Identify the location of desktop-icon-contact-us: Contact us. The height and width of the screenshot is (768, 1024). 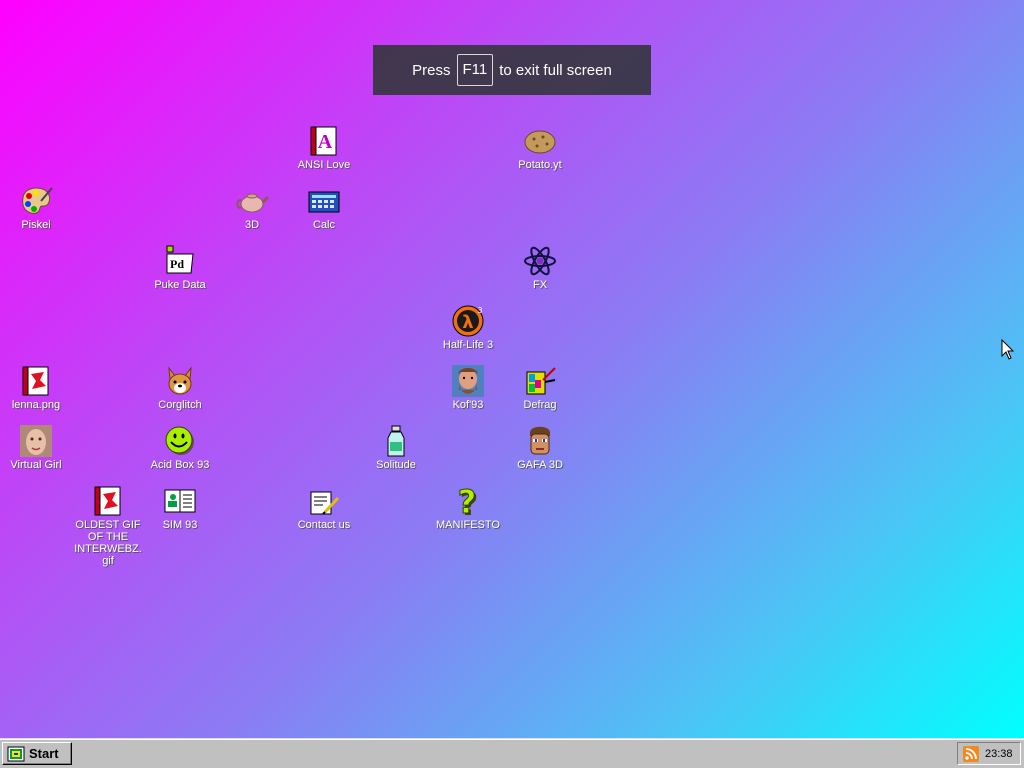
(324, 507).